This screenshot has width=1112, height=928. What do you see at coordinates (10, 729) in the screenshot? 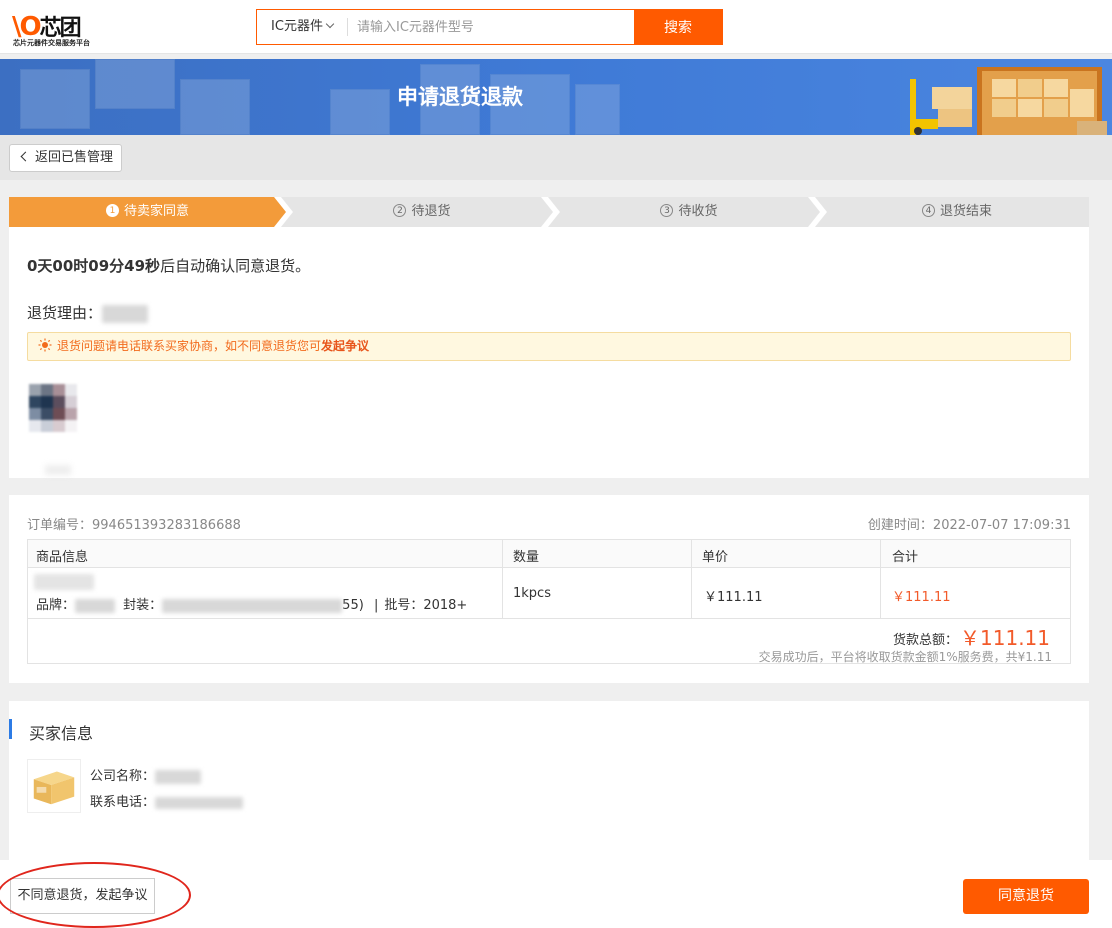
I see `section-accent-bar` at bounding box center [10, 729].